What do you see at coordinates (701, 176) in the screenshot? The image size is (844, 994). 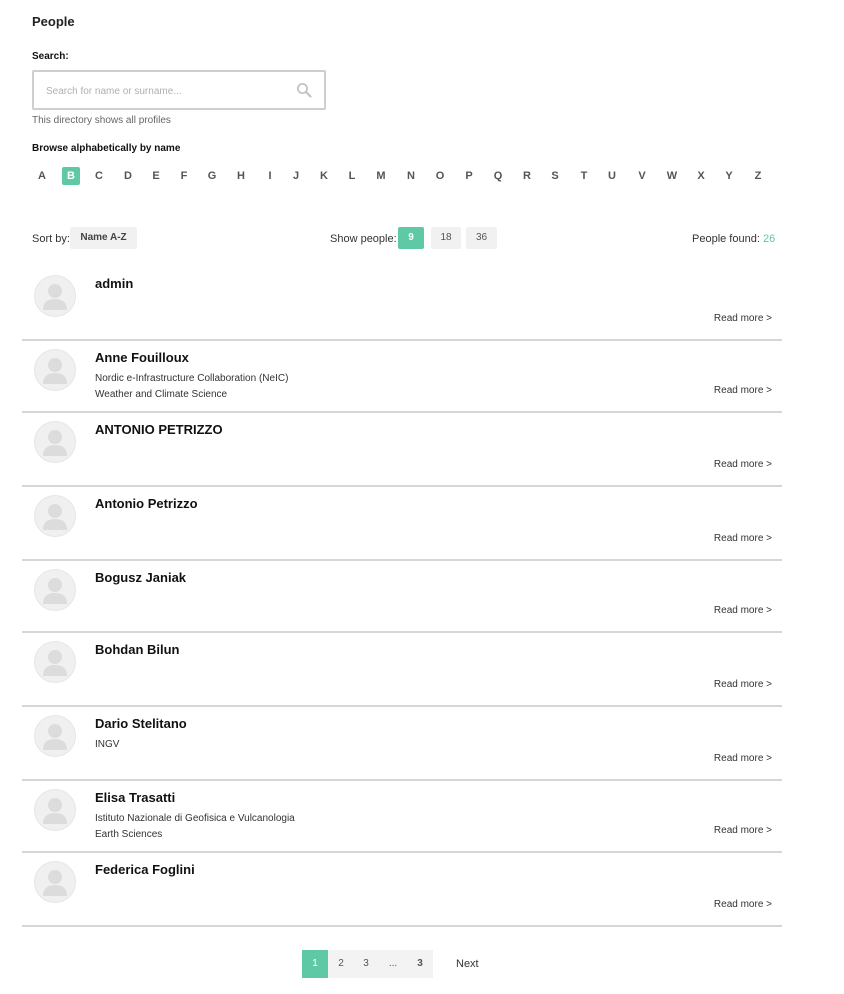 I see `letter-x: X` at bounding box center [701, 176].